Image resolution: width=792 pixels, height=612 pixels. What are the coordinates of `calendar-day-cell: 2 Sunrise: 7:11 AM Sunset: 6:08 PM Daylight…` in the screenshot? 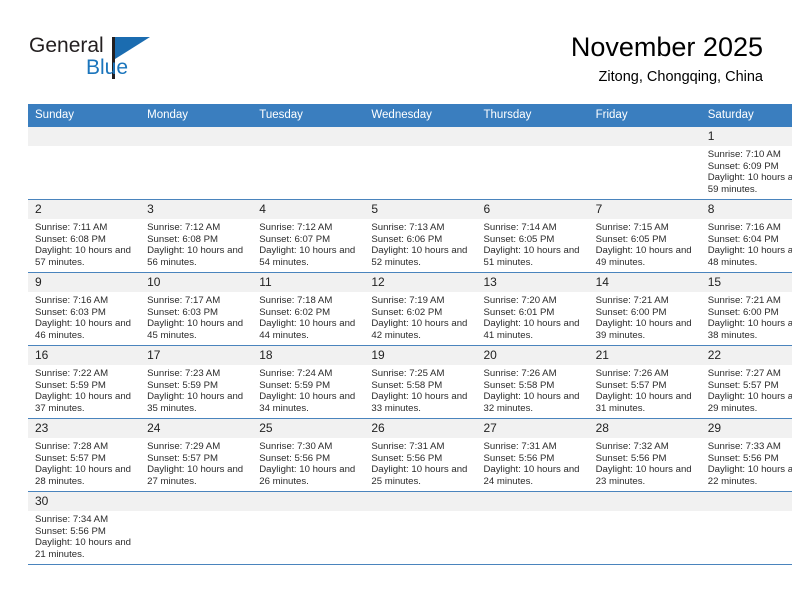 It's located at (84, 236).